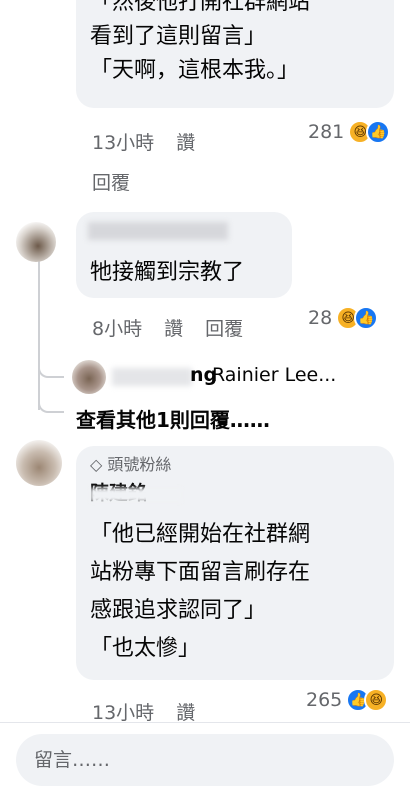 The image size is (410, 800). I want to click on comment-author: 陳建銘, so click(235, 492).